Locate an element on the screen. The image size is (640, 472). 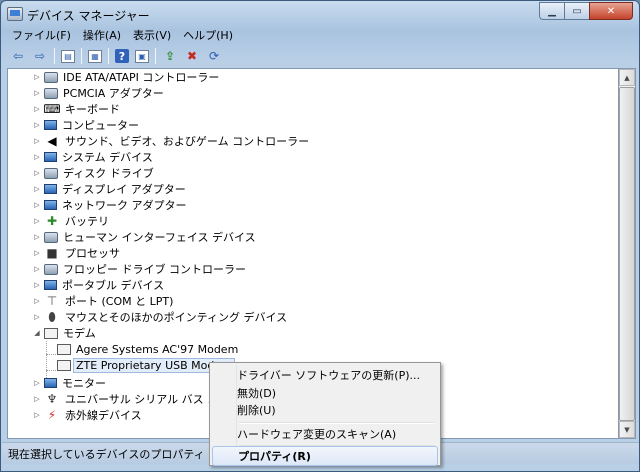
tree-item-label: モデム is located at coordinates (79, 333).